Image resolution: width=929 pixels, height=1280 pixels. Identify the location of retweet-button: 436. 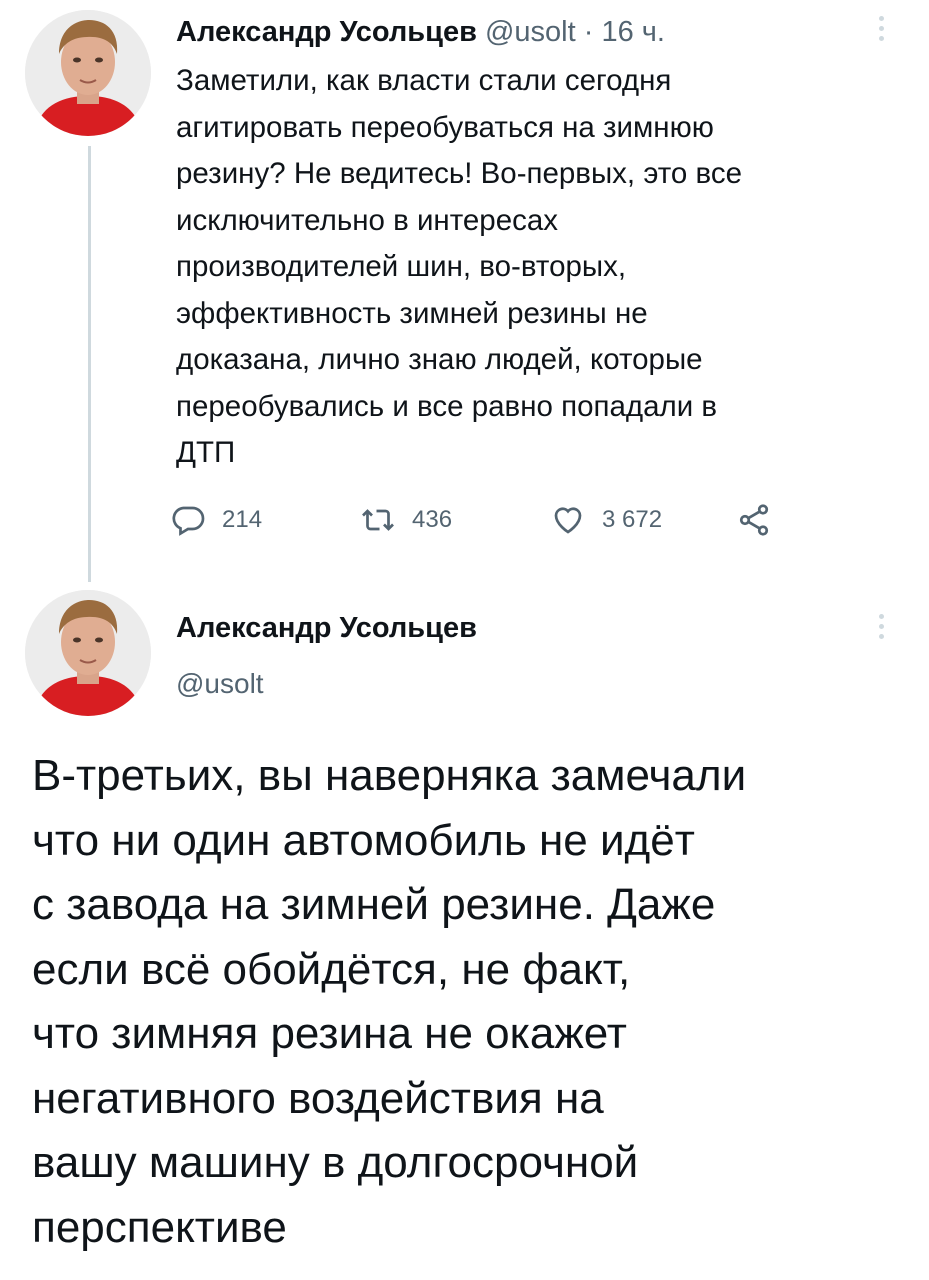
(406, 520).